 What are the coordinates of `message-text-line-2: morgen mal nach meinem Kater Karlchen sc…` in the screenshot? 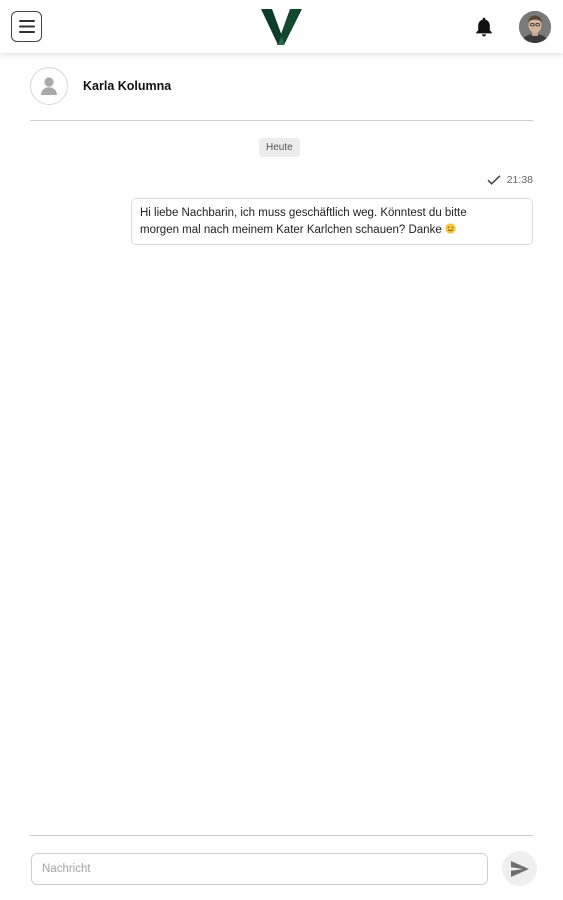 It's located at (332, 230).